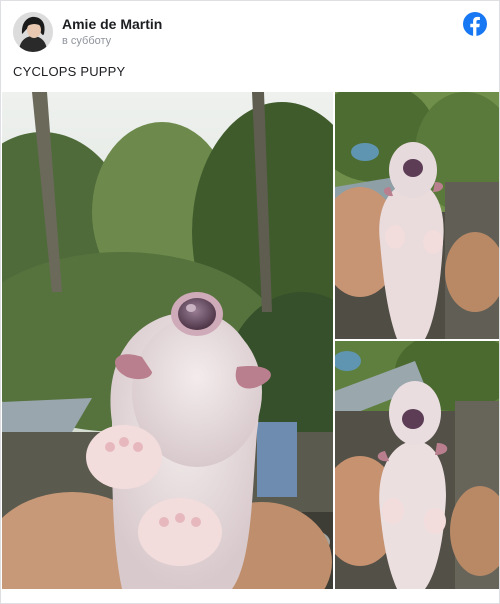  What do you see at coordinates (112, 24) in the screenshot?
I see `author-name: Amie de Martin` at bounding box center [112, 24].